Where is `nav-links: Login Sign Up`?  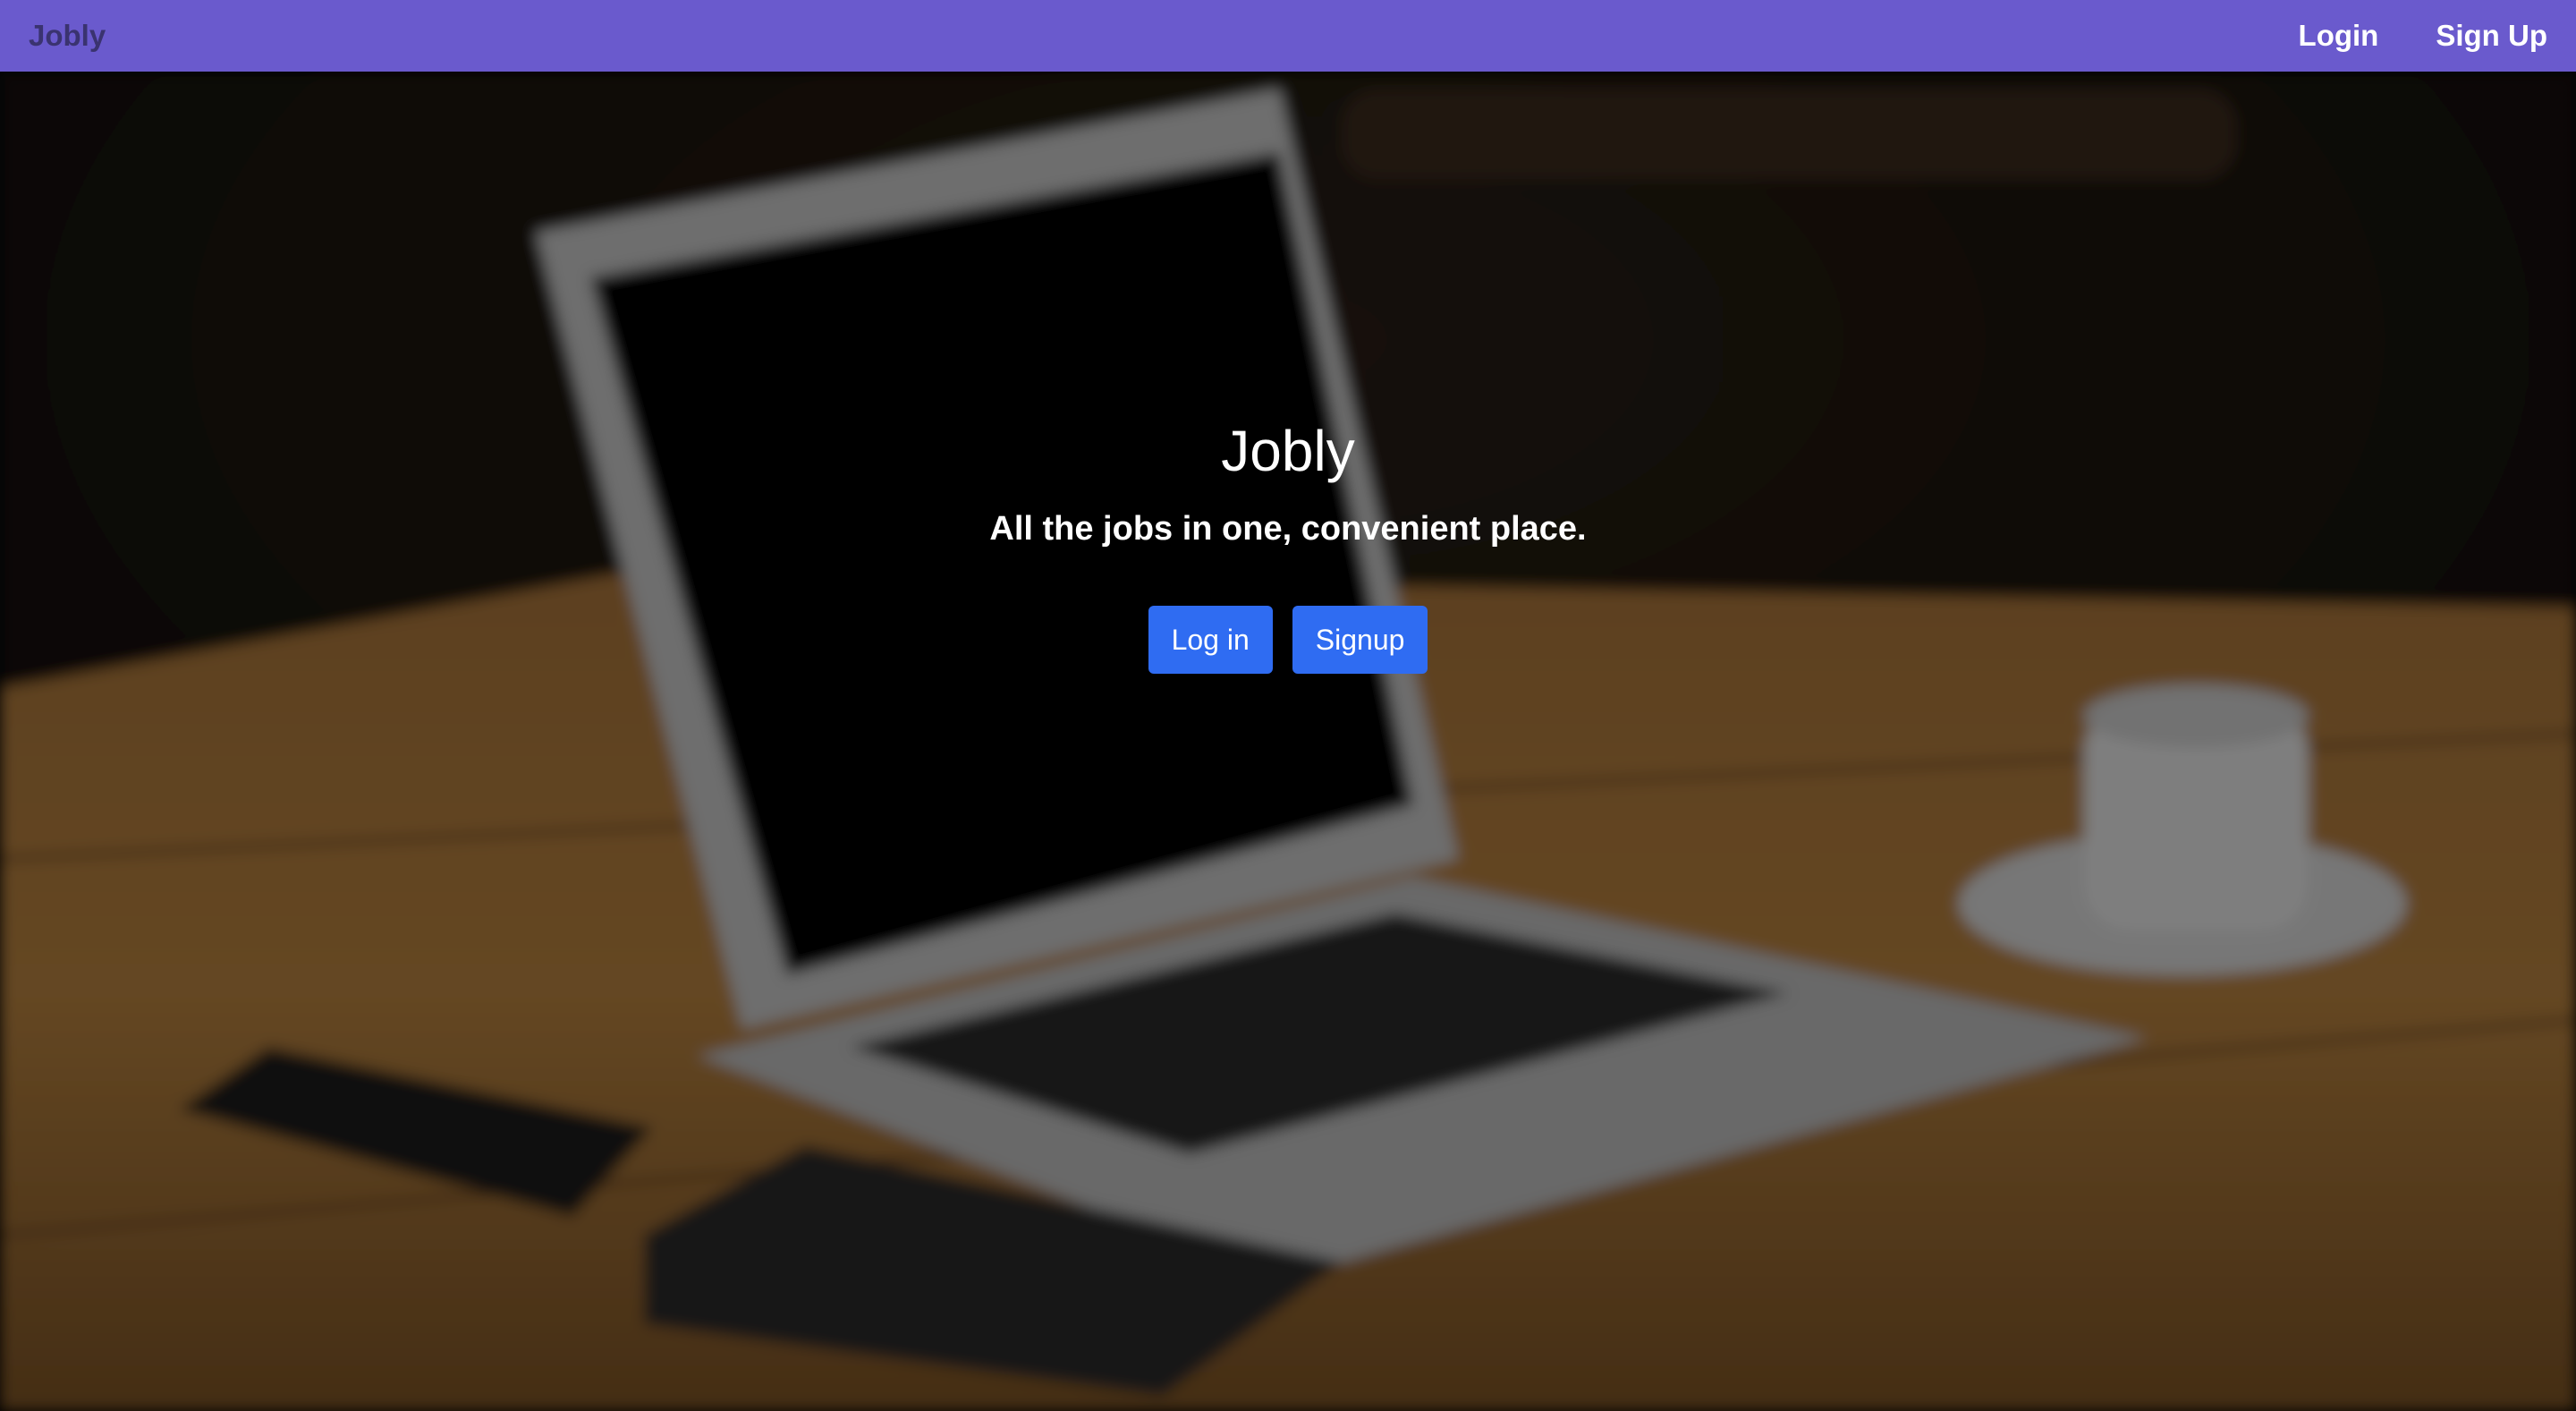
nav-links: Login Sign Up is located at coordinates (2423, 36).